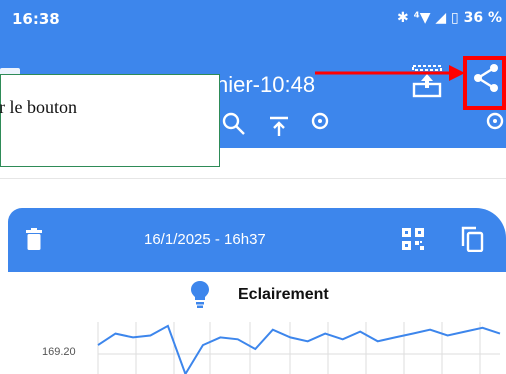  Describe the element at coordinates (34, 239) in the screenshot. I see `trash-icon` at that location.